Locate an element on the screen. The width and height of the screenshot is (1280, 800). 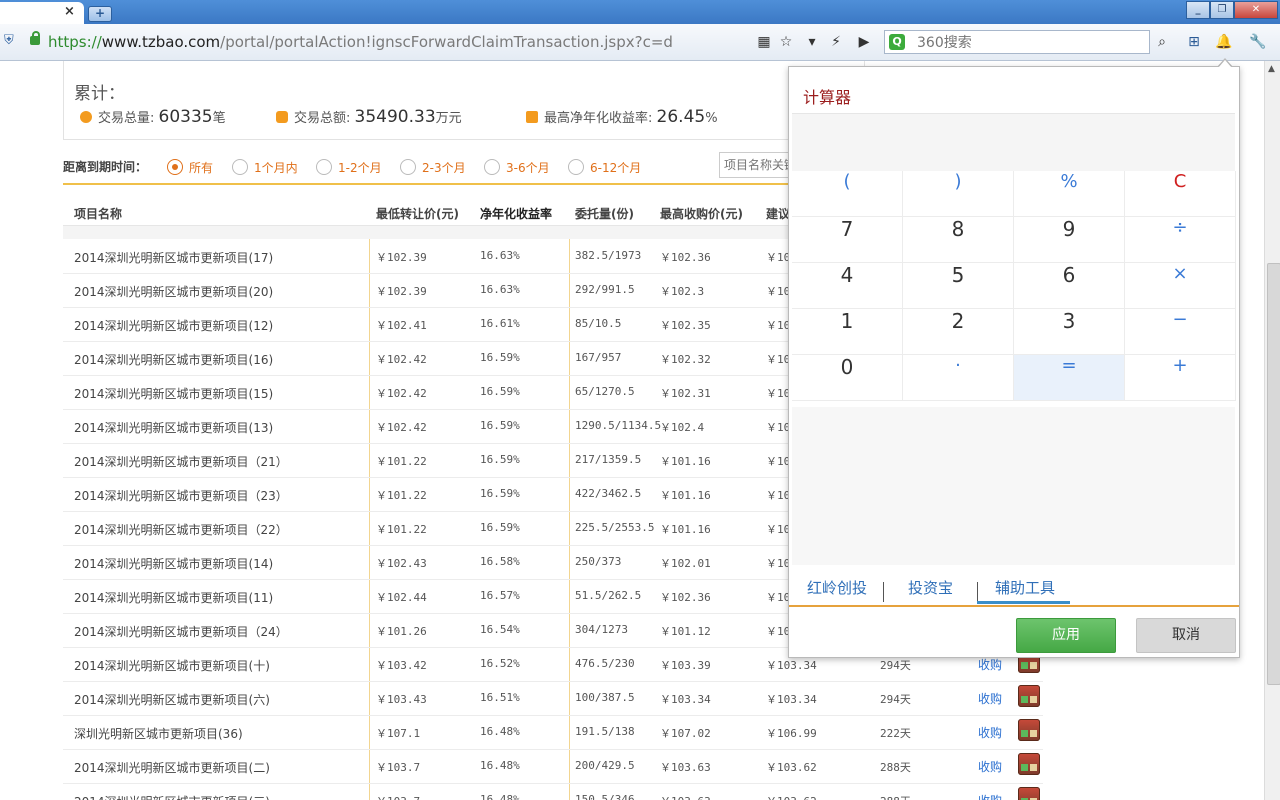
search-icon: ⌕ is located at coordinates (1162, 42).